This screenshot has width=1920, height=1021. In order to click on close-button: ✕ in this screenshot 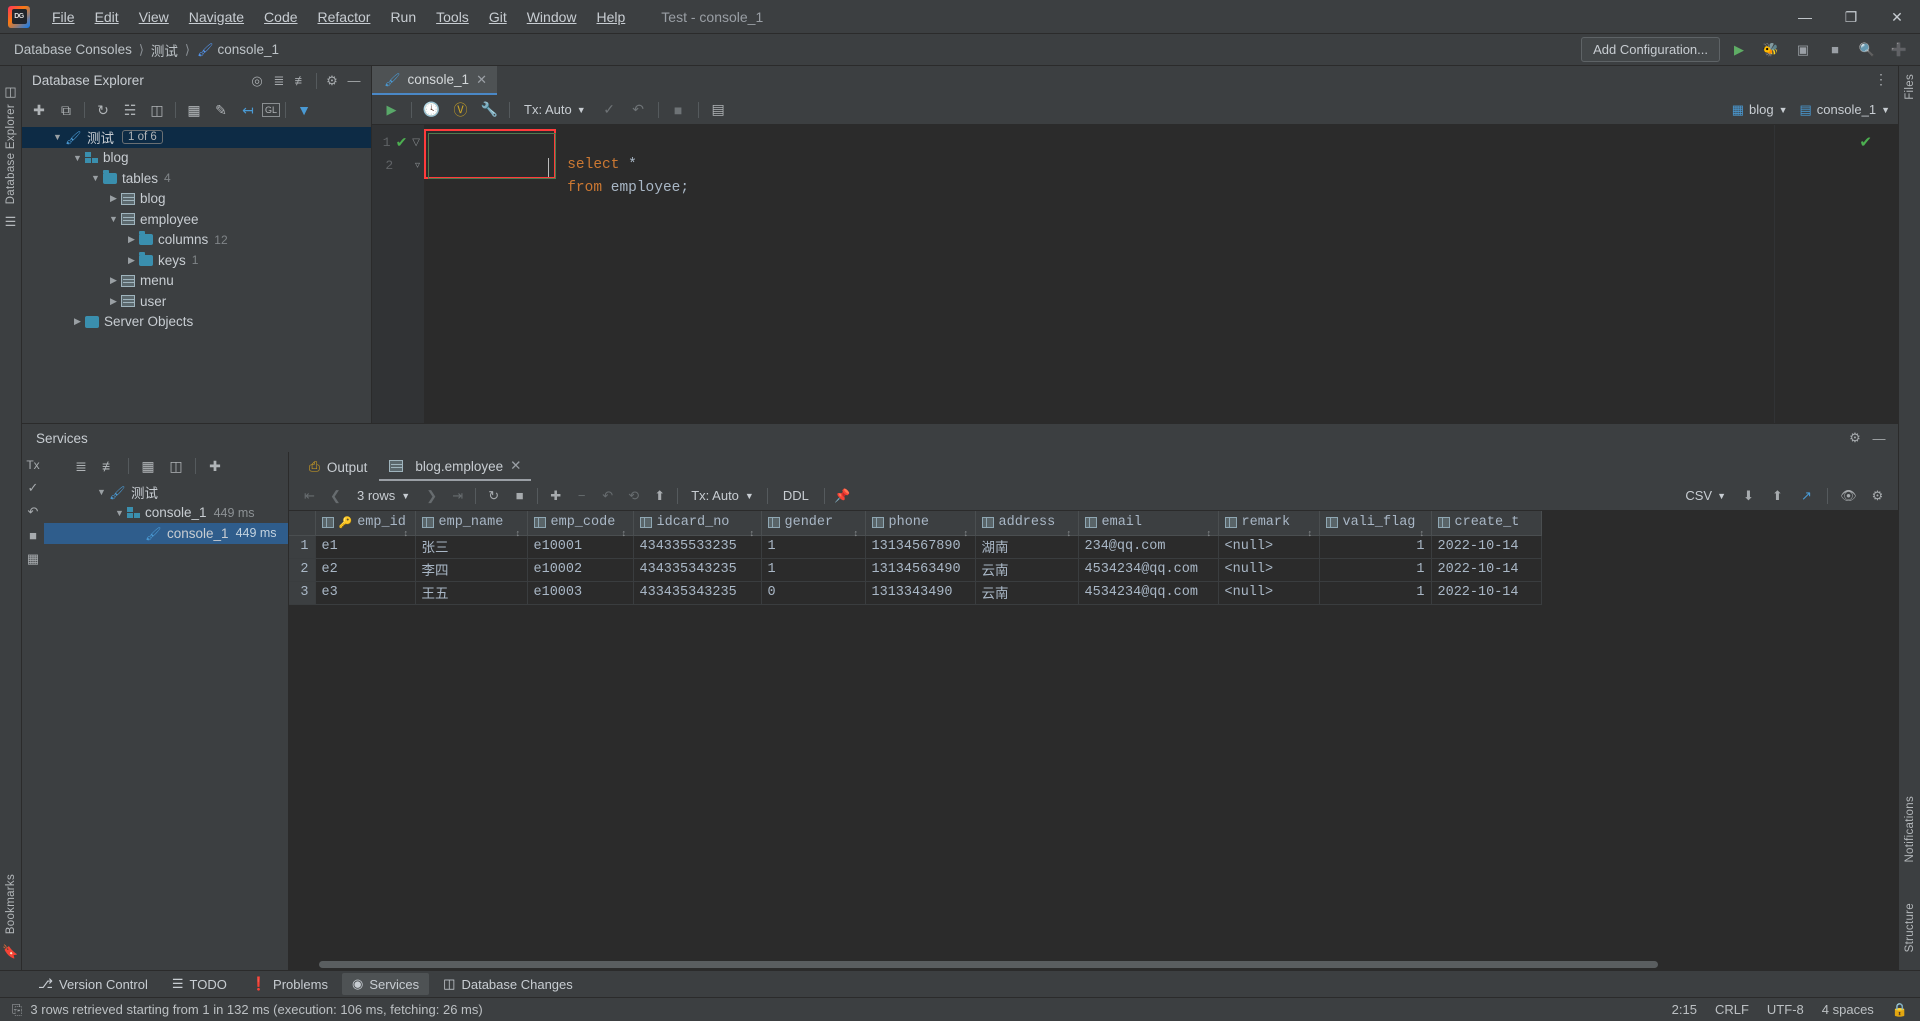, I will do `click(1897, 17)`.